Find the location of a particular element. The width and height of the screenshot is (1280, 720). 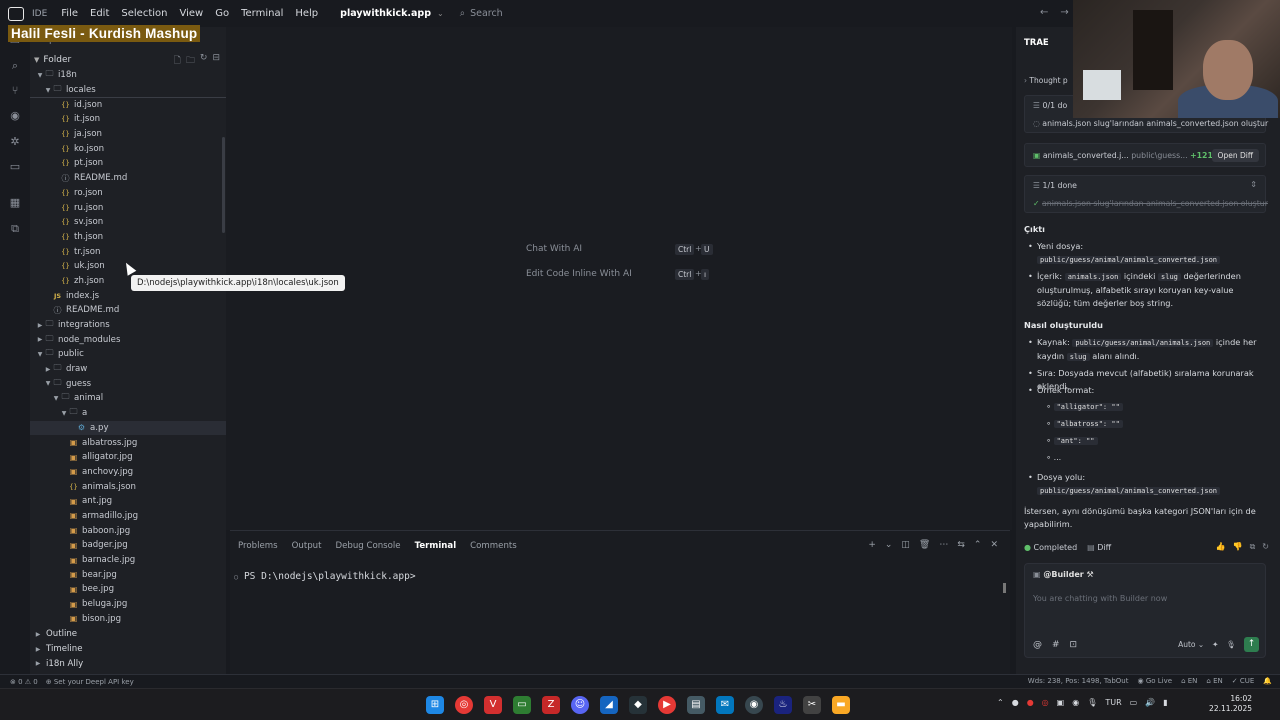

new-file-icon: 🗋 is located at coordinates (177, 61).